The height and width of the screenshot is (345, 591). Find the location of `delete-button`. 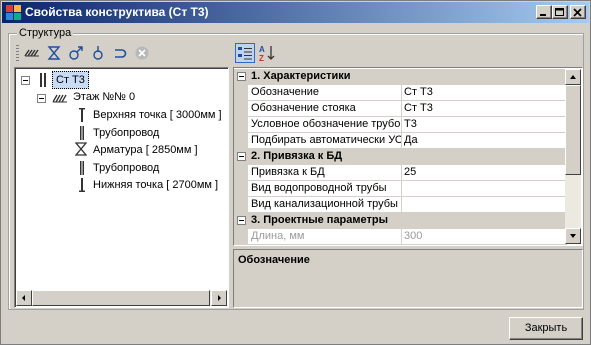

delete-button is located at coordinates (142, 53).